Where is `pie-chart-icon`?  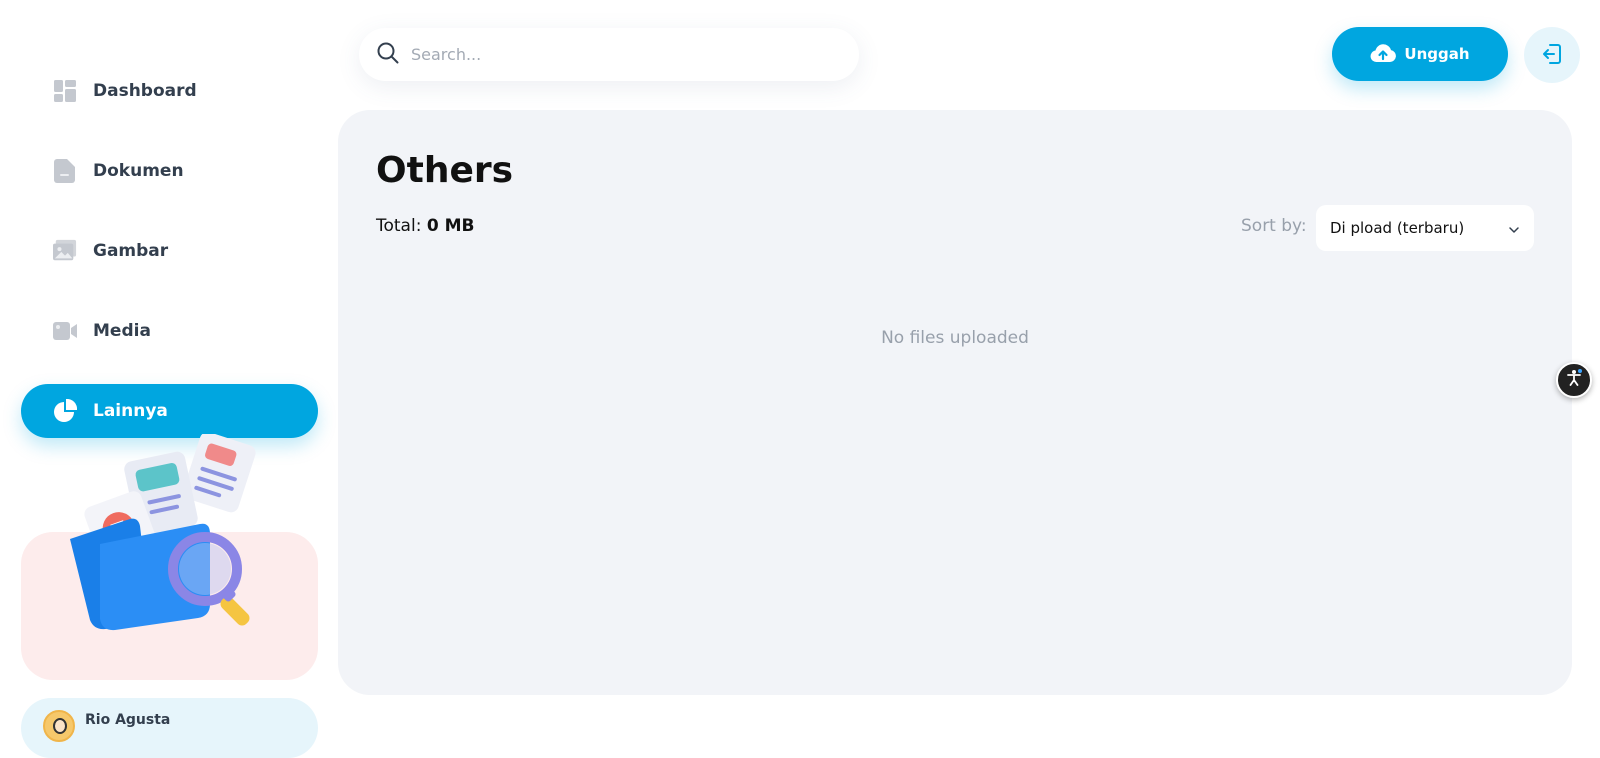 pie-chart-icon is located at coordinates (65, 411).